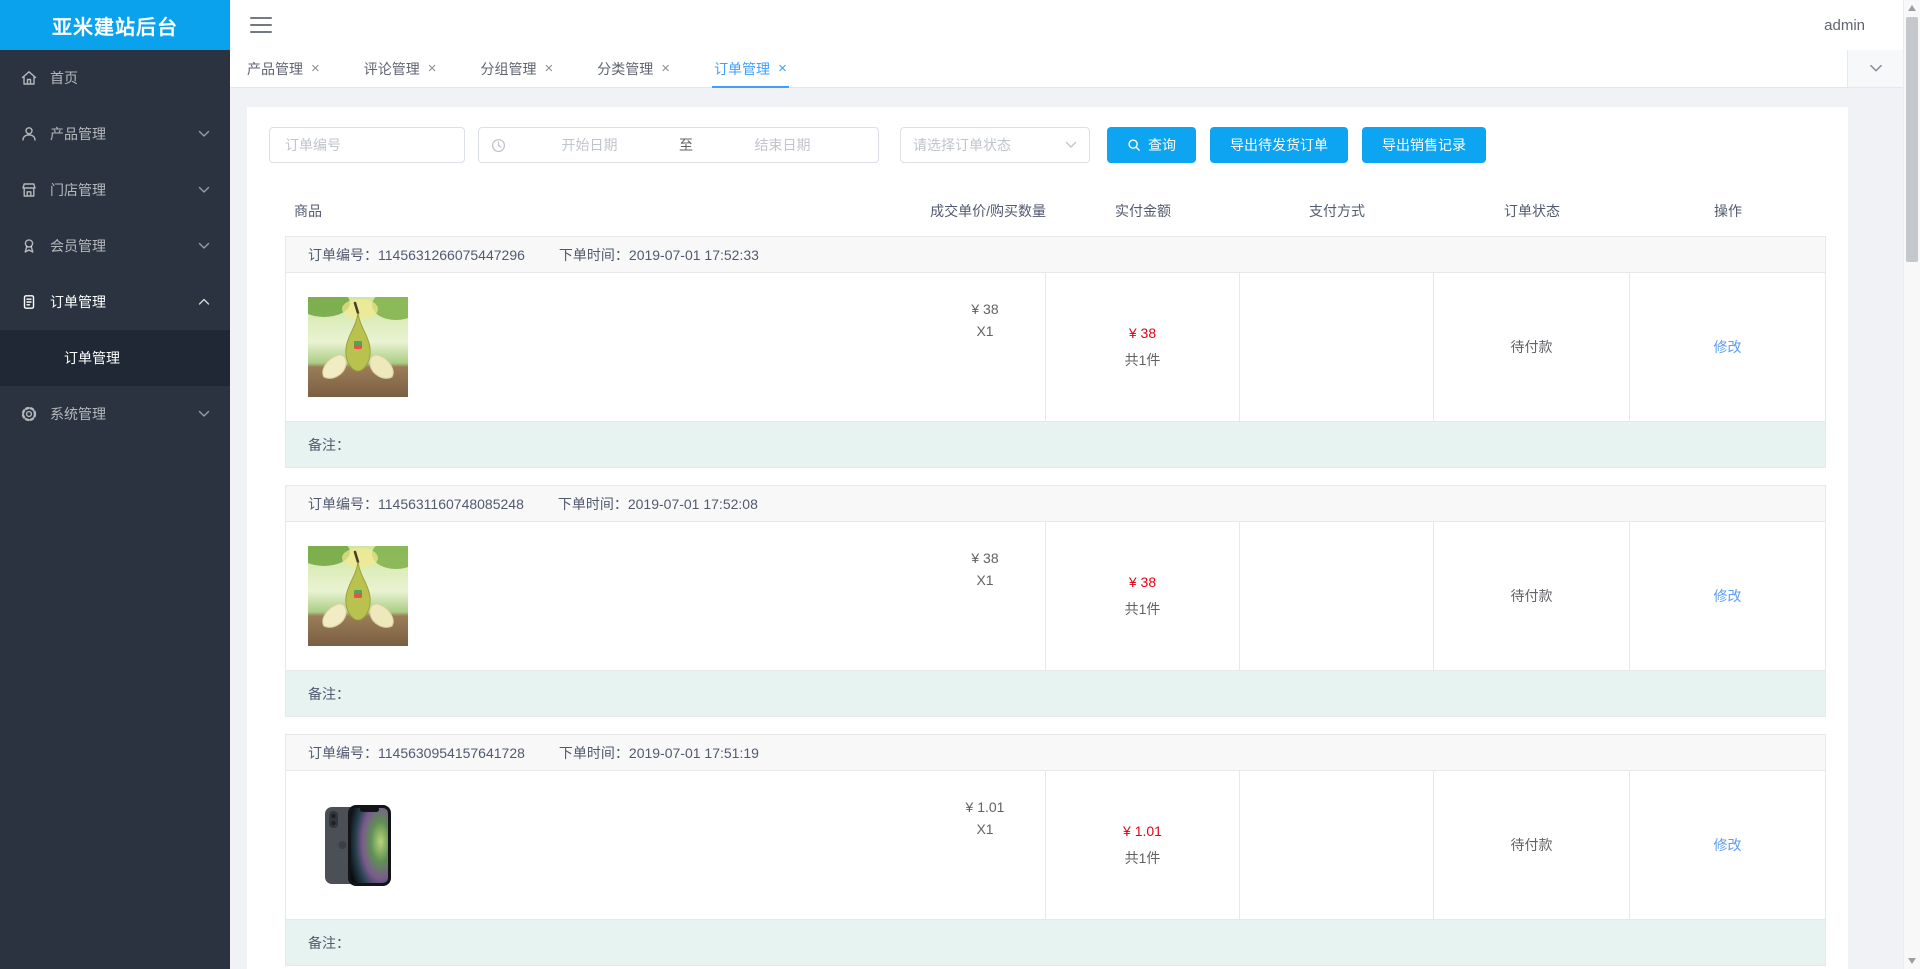 This screenshot has width=1920, height=969. I want to click on col-header-actions: 操作, so click(1728, 211).